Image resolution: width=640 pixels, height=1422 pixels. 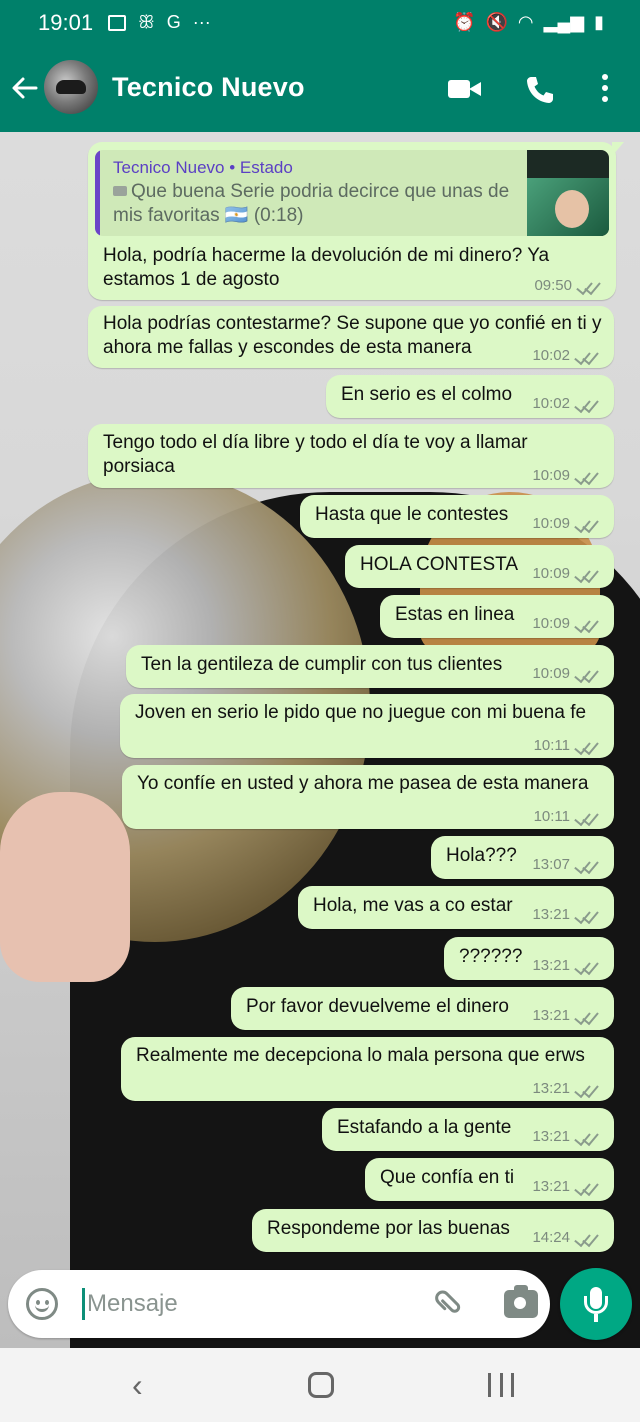 What do you see at coordinates (117, 22) in the screenshot?
I see `image-icon` at bounding box center [117, 22].